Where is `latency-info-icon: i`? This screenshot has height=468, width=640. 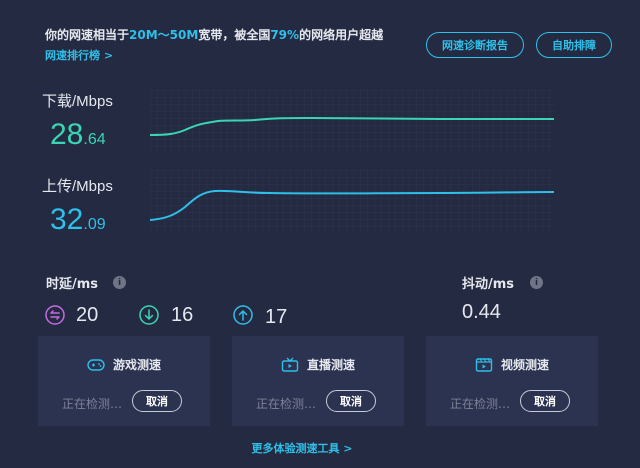
latency-info-icon: i is located at coordinates (119, 282).